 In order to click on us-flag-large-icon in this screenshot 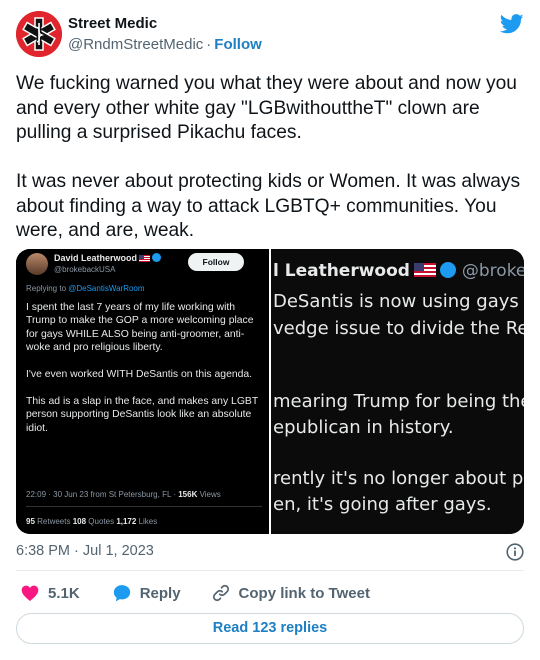, I will do `click(424, 270)`.